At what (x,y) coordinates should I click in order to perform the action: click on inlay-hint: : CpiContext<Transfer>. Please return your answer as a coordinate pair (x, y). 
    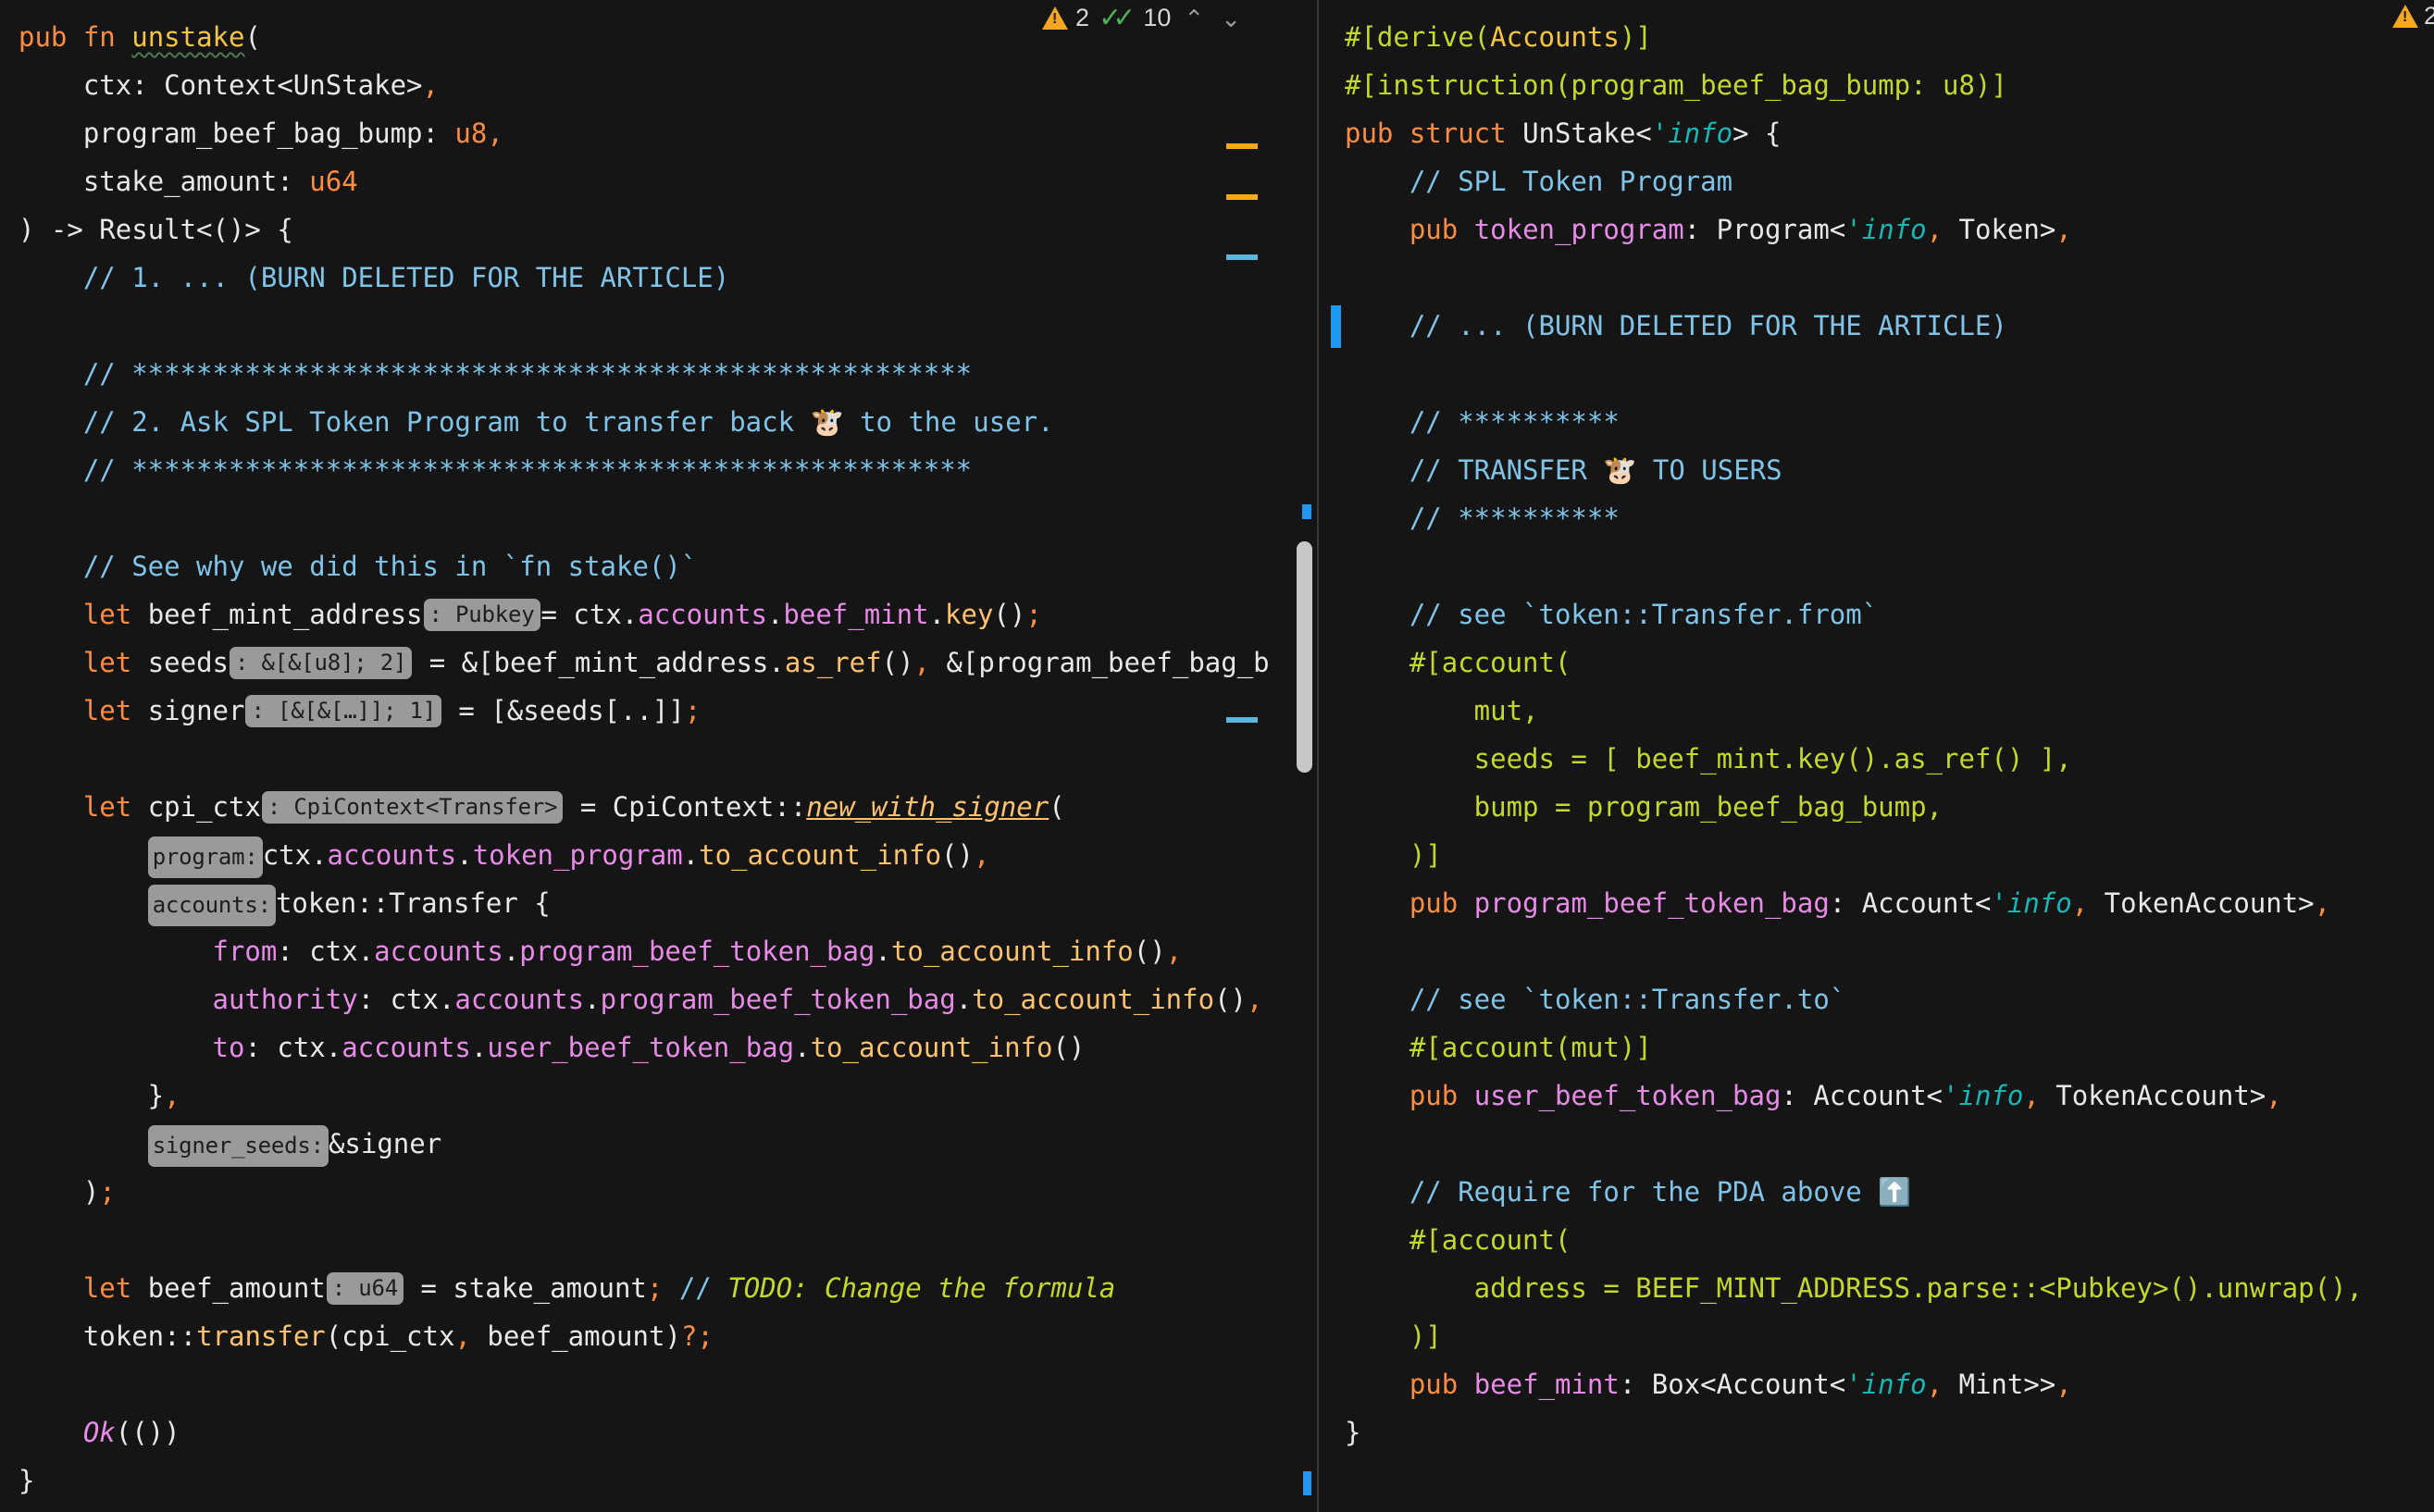
    Looking at the image, I should click on (412, 807).